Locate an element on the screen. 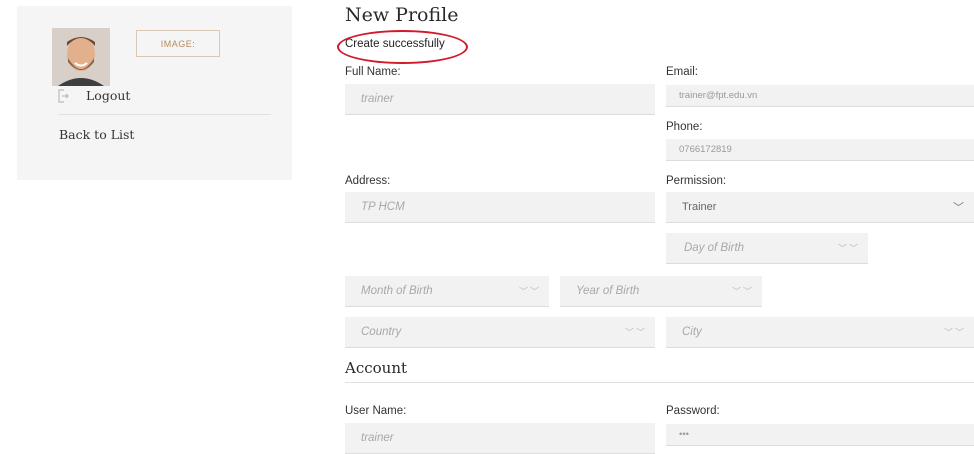  full-name-value: trainer is located at coordinates (377, 99).